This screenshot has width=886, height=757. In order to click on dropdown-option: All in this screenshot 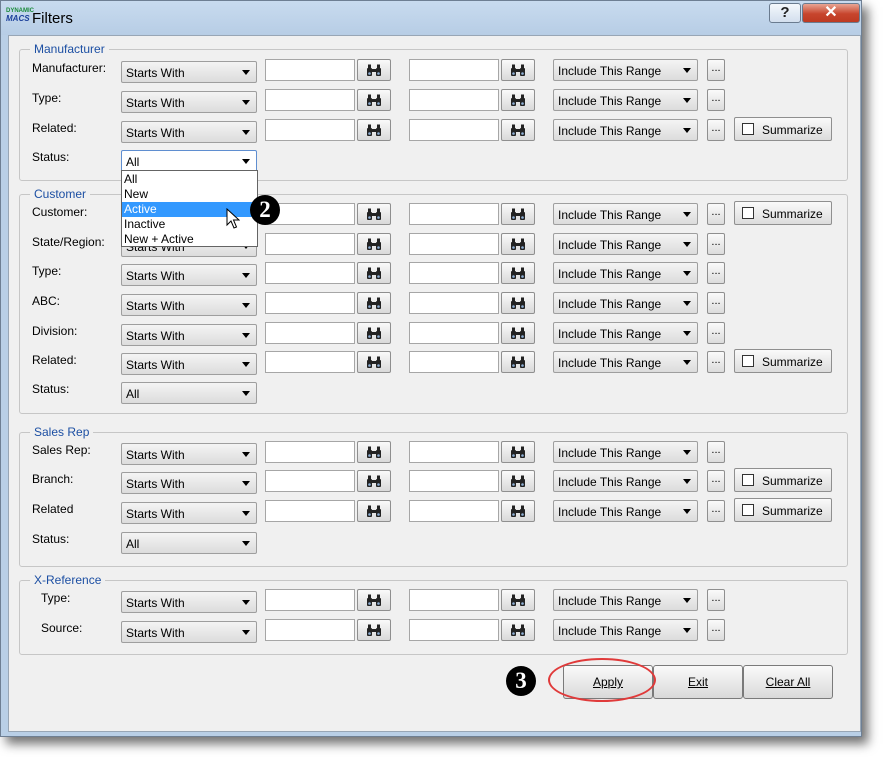, I will do `click(189, 179)`.